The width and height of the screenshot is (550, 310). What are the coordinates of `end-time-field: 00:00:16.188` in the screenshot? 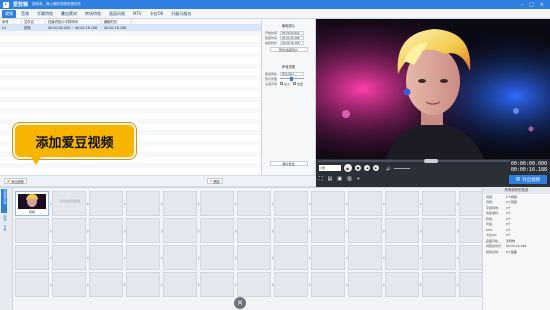 It's located at (292, 37).